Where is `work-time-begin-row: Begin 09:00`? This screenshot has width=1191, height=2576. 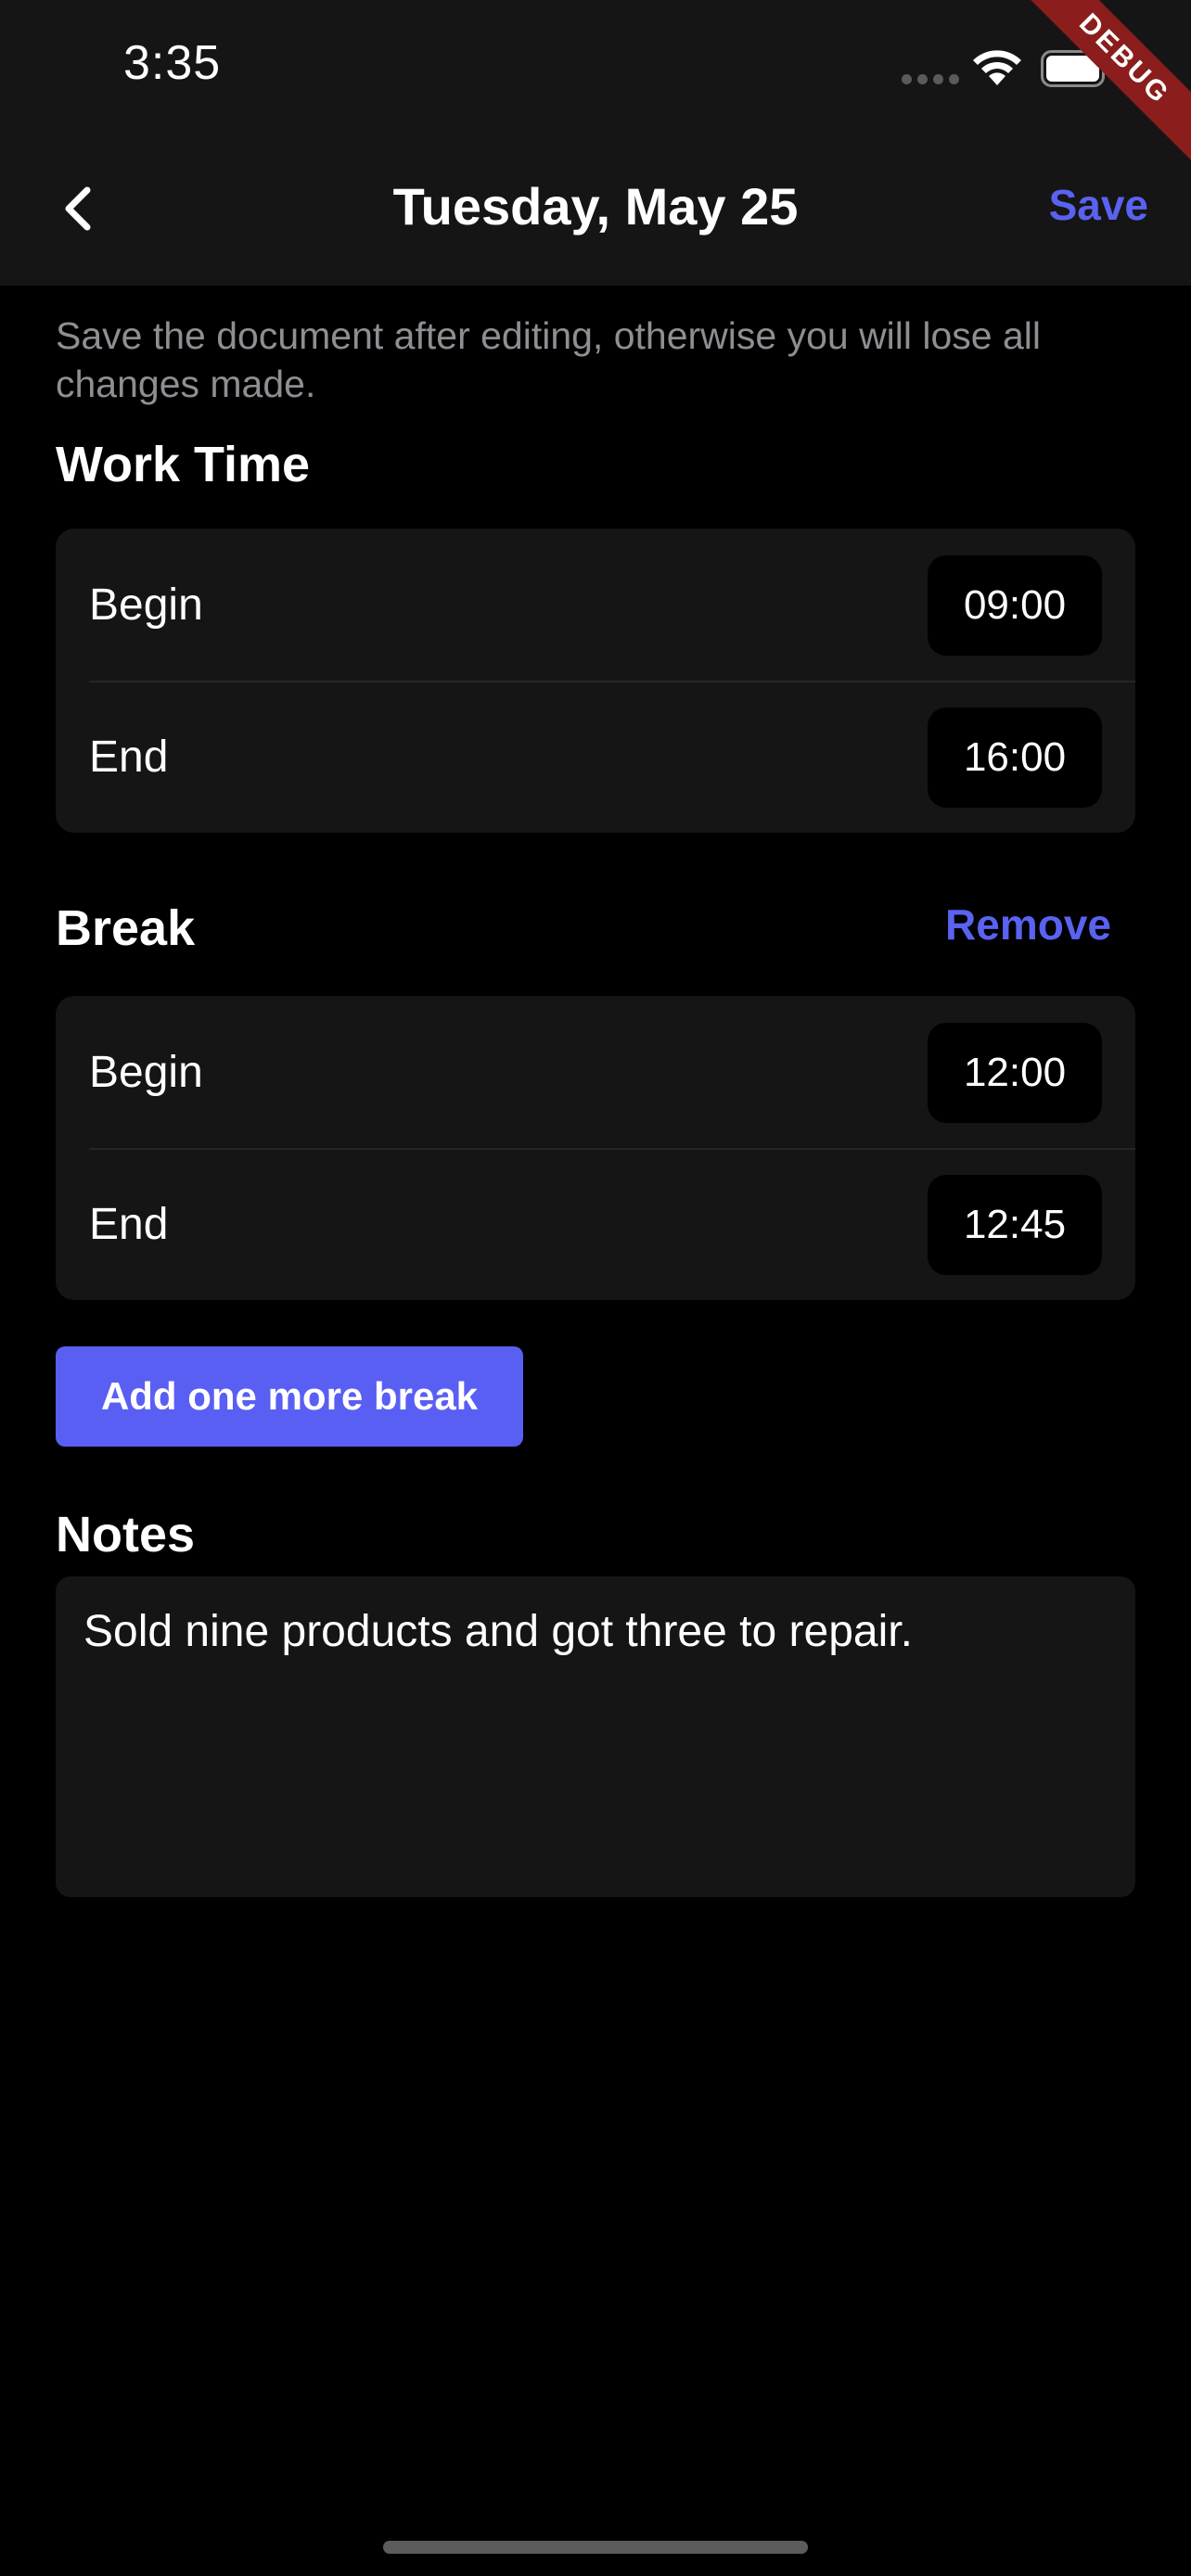
work-time-begin-row: Begin 09:00 is located at coordinates (595, 605).